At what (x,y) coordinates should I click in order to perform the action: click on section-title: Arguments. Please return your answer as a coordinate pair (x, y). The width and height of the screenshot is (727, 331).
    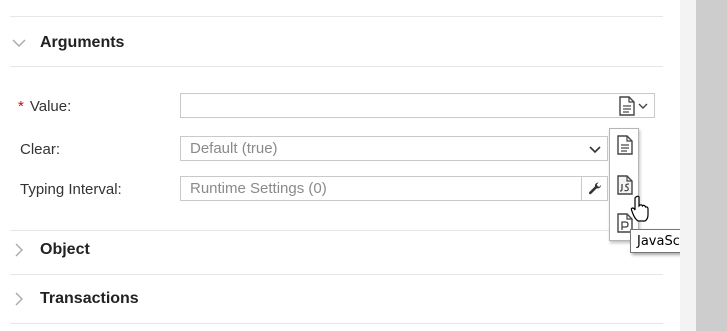
    Looking at the image, I should click on (82, 42).